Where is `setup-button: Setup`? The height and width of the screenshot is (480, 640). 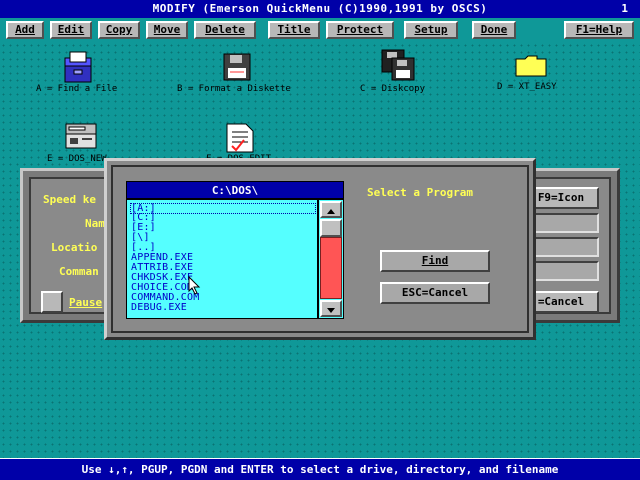 setup-button: Setup is located at coordinates (431, 30).